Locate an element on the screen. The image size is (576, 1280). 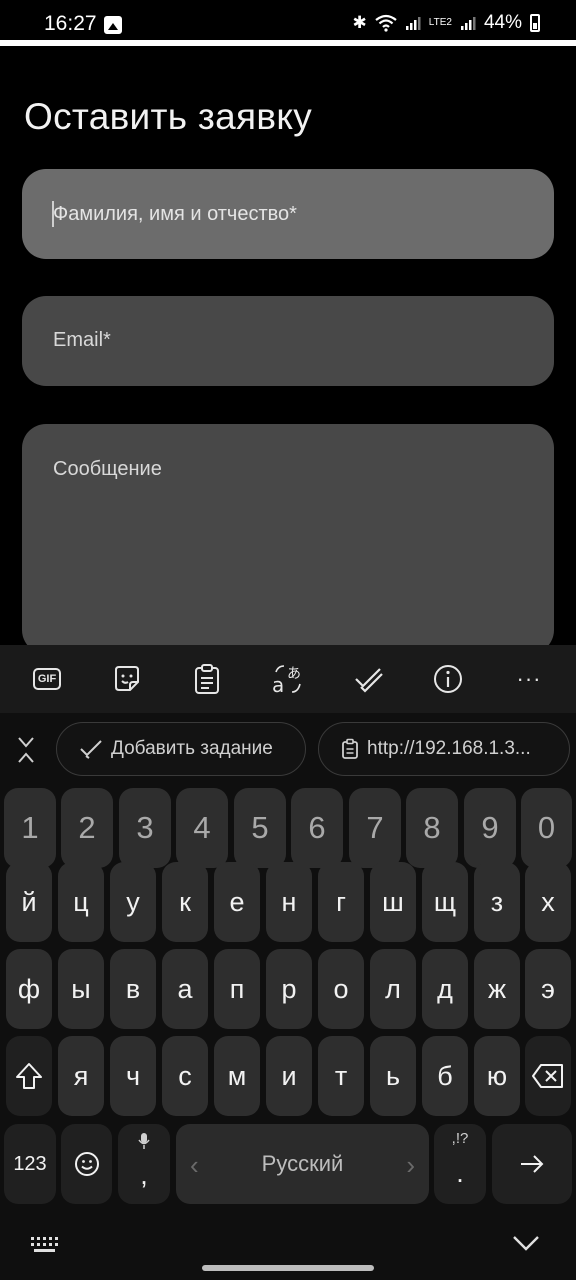
key-letter: щ is located at coordinates (445, 902).